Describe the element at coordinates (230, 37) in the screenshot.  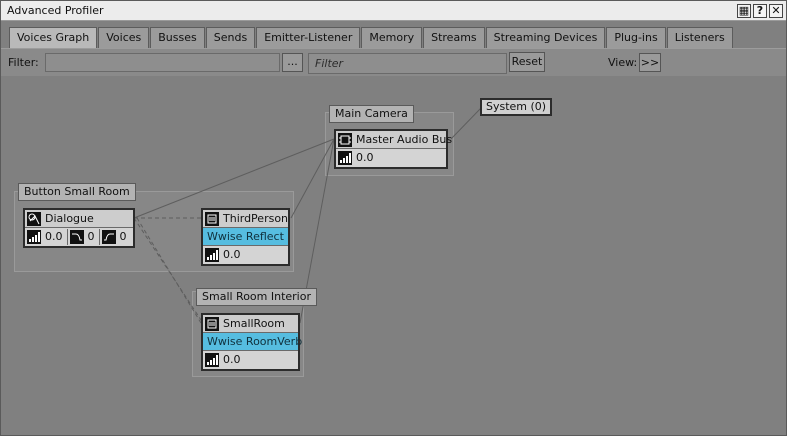
I see `tab-sends: Sends` at that location.